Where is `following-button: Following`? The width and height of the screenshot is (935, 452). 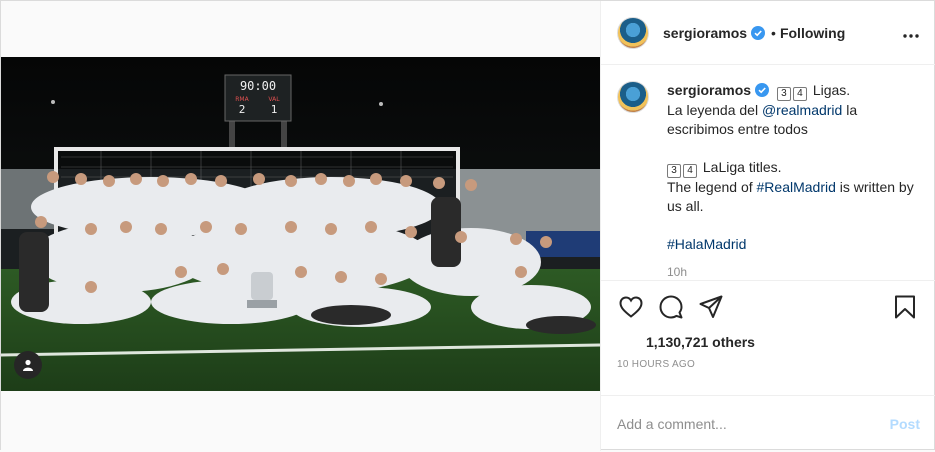 following-button: Following is located at coordinates (812, 33).